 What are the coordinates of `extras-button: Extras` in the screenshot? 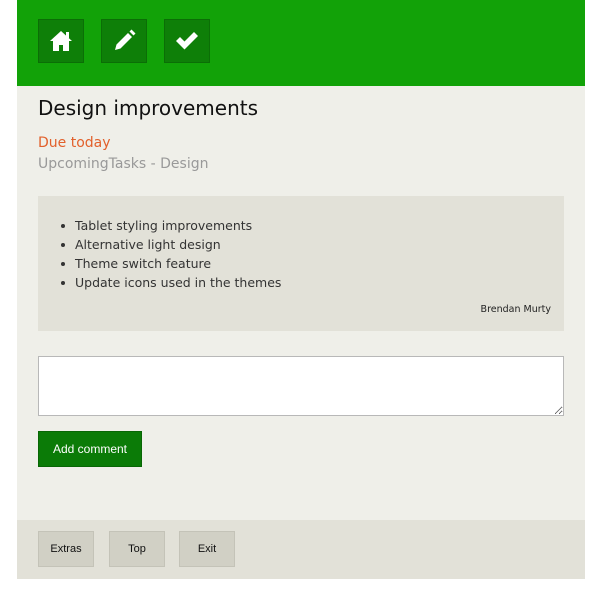 It's located at (66, 549).